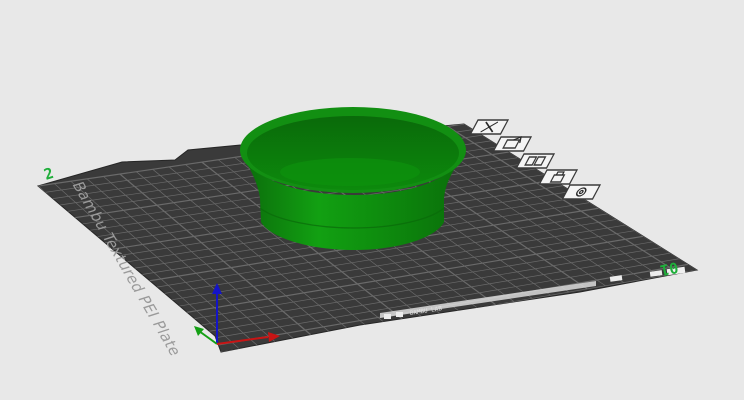 The image size is (744, 400). I want to click on lock-plate-button, so click(558, 177).